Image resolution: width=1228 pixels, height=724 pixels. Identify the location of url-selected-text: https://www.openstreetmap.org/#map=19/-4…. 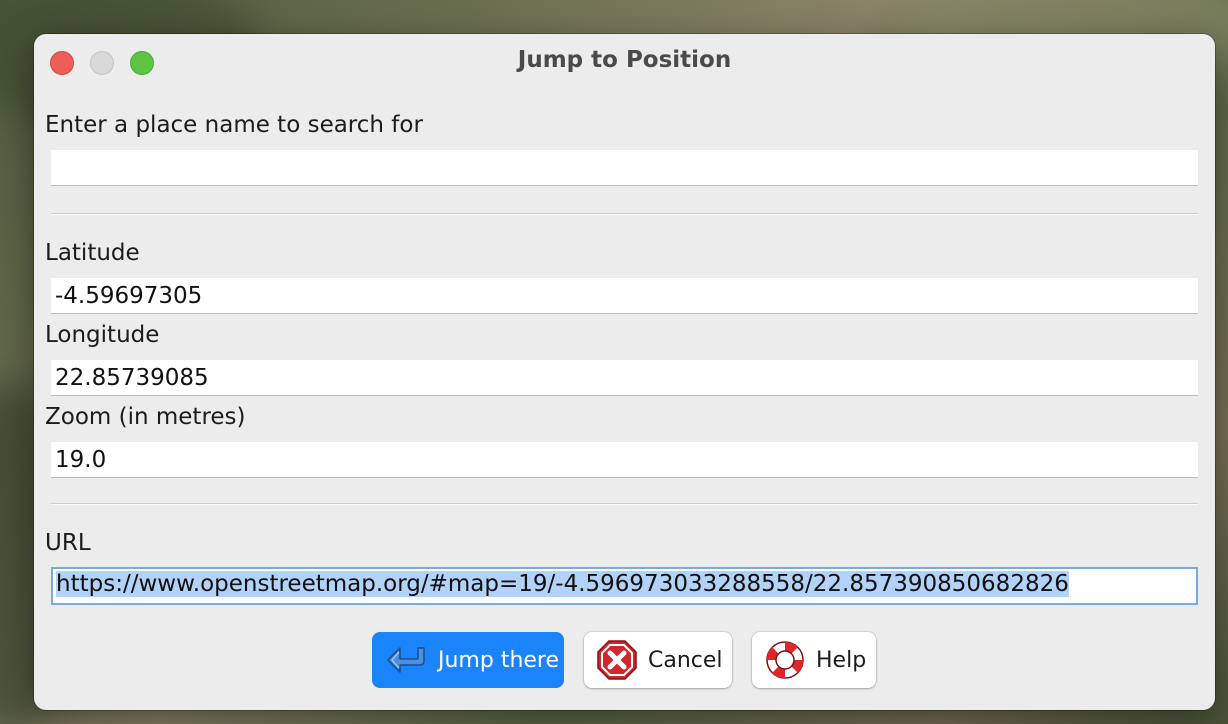
(562, 584).